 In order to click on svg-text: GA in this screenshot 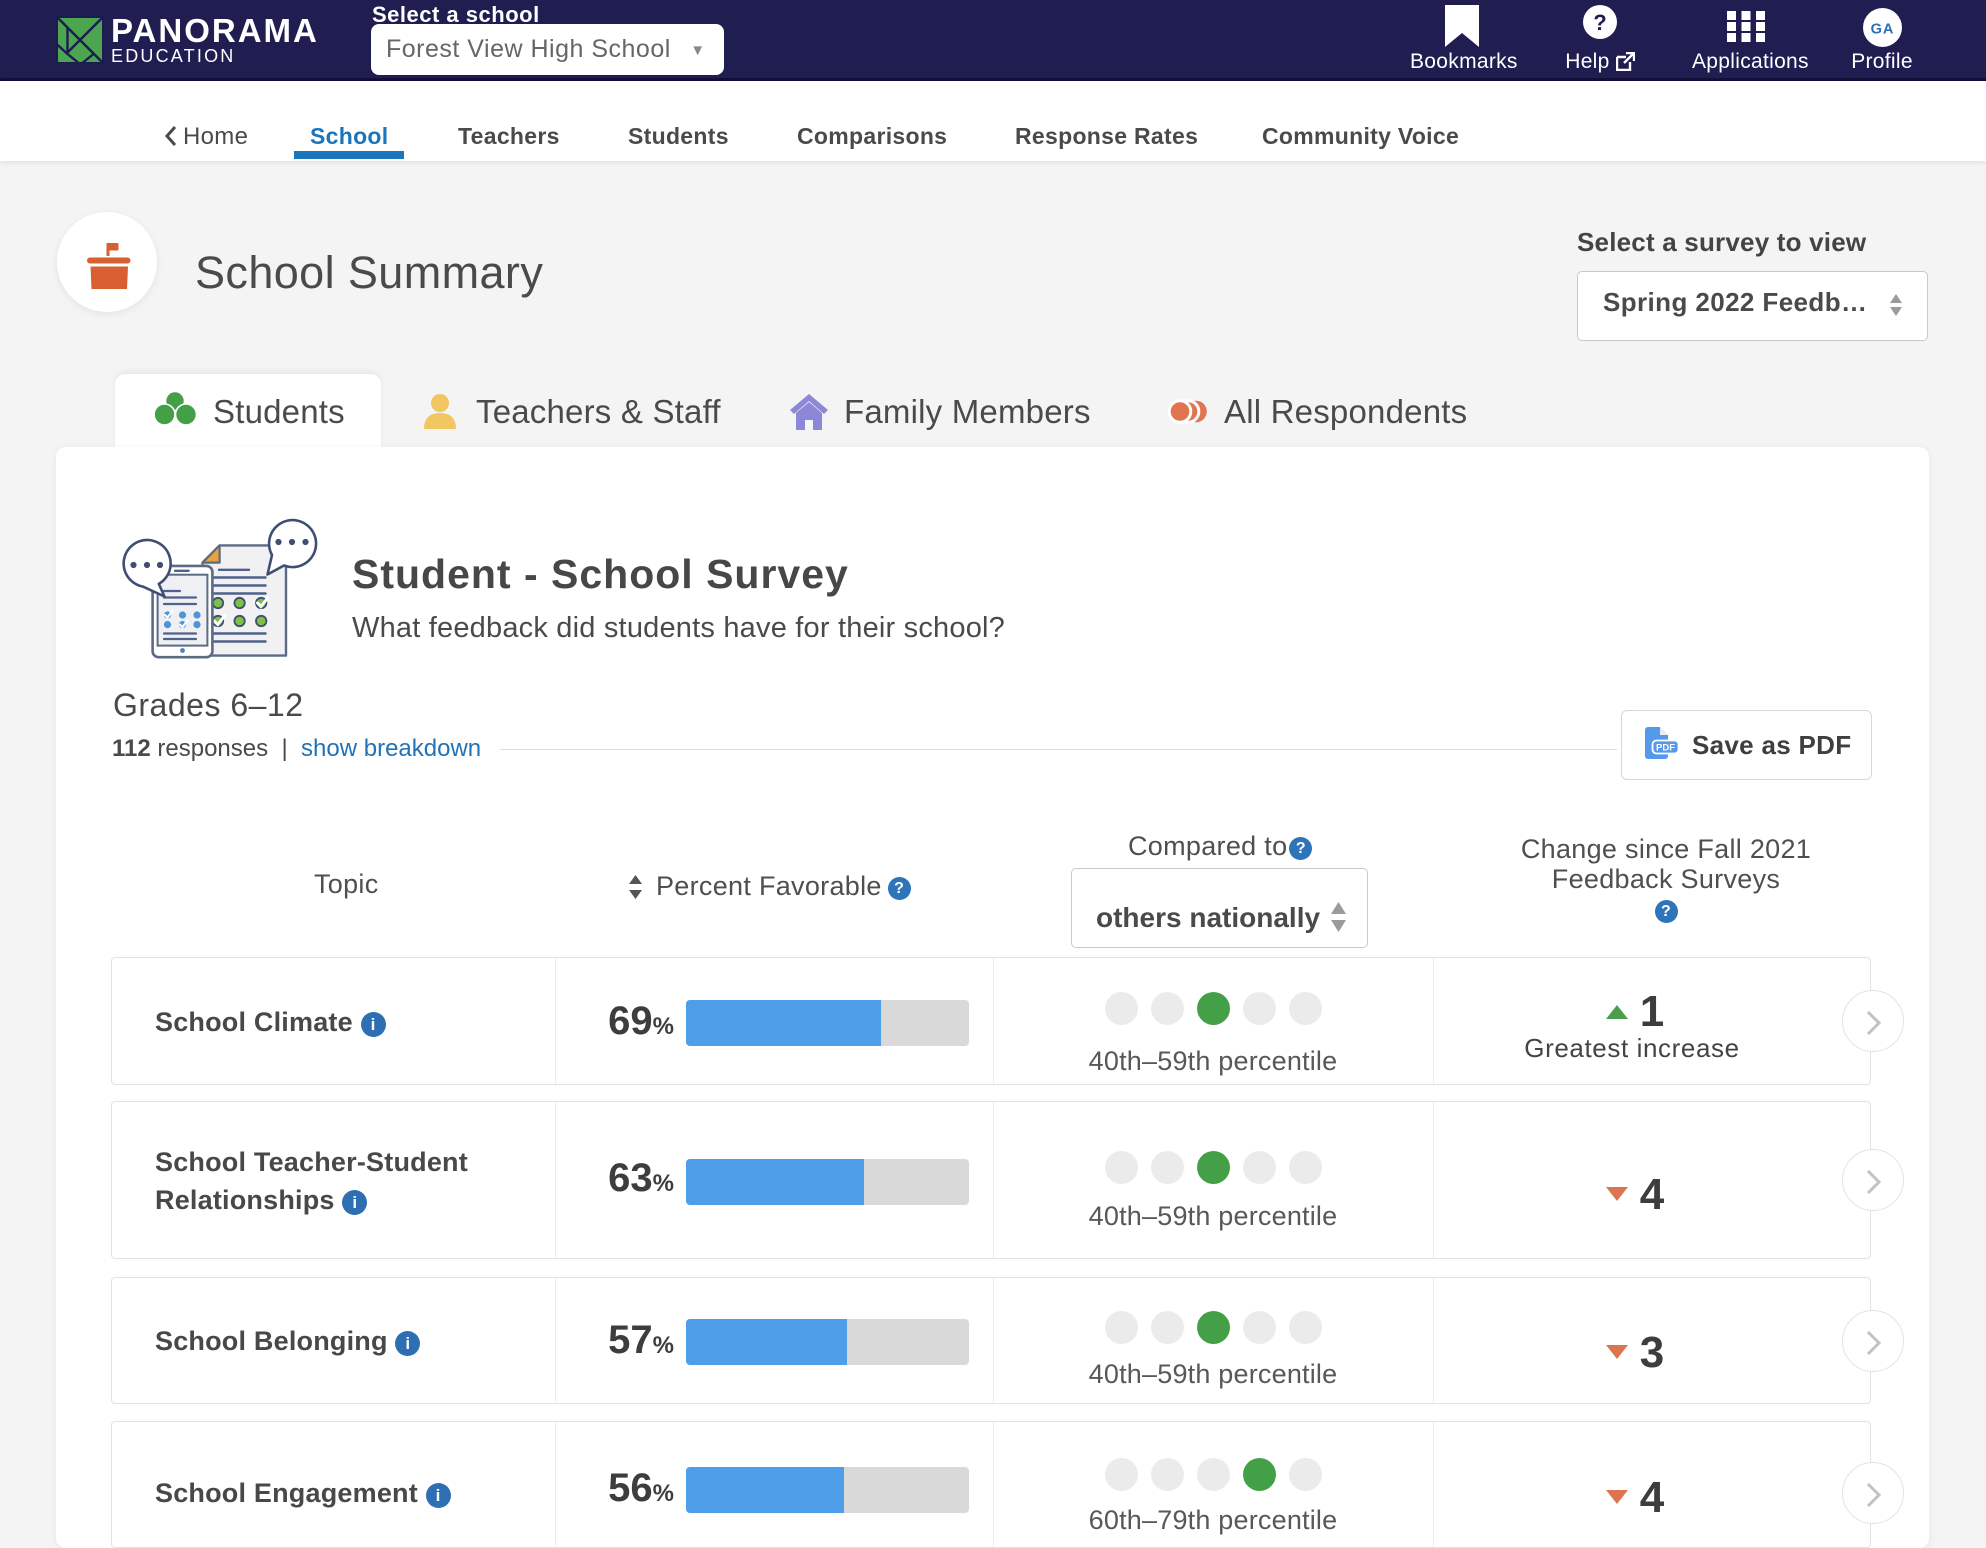, I will do `click(1882, 29)`.